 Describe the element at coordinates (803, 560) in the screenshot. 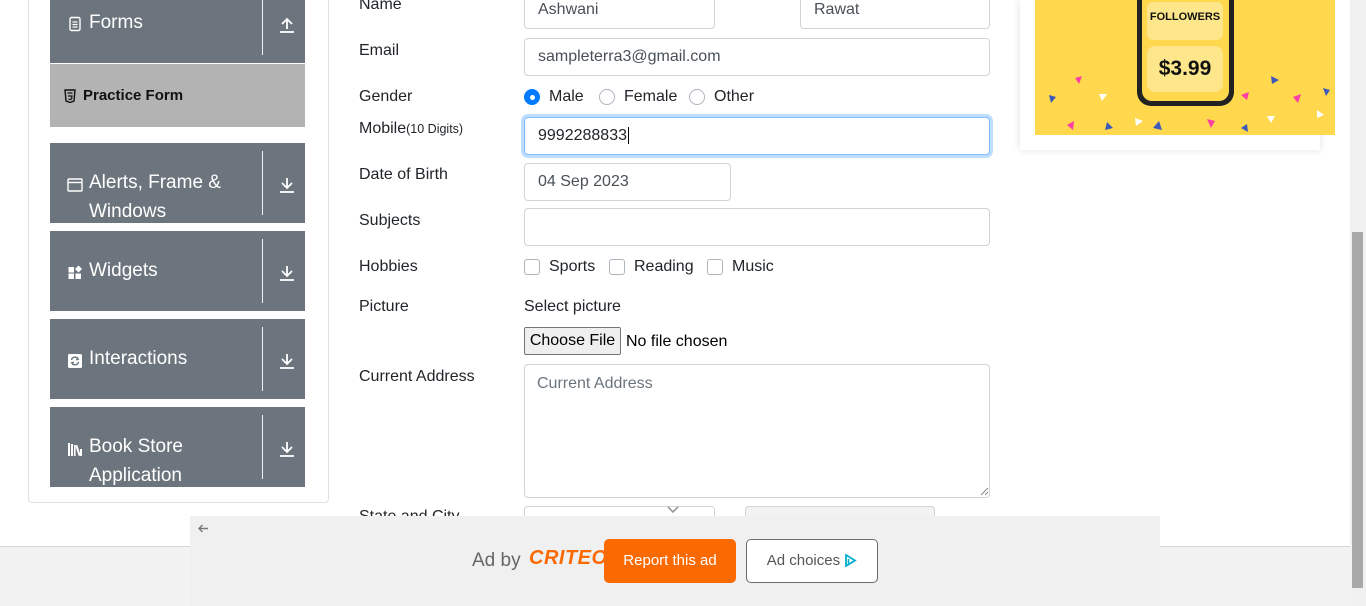

I see `ad-choices-label: Ad choices` at that location.